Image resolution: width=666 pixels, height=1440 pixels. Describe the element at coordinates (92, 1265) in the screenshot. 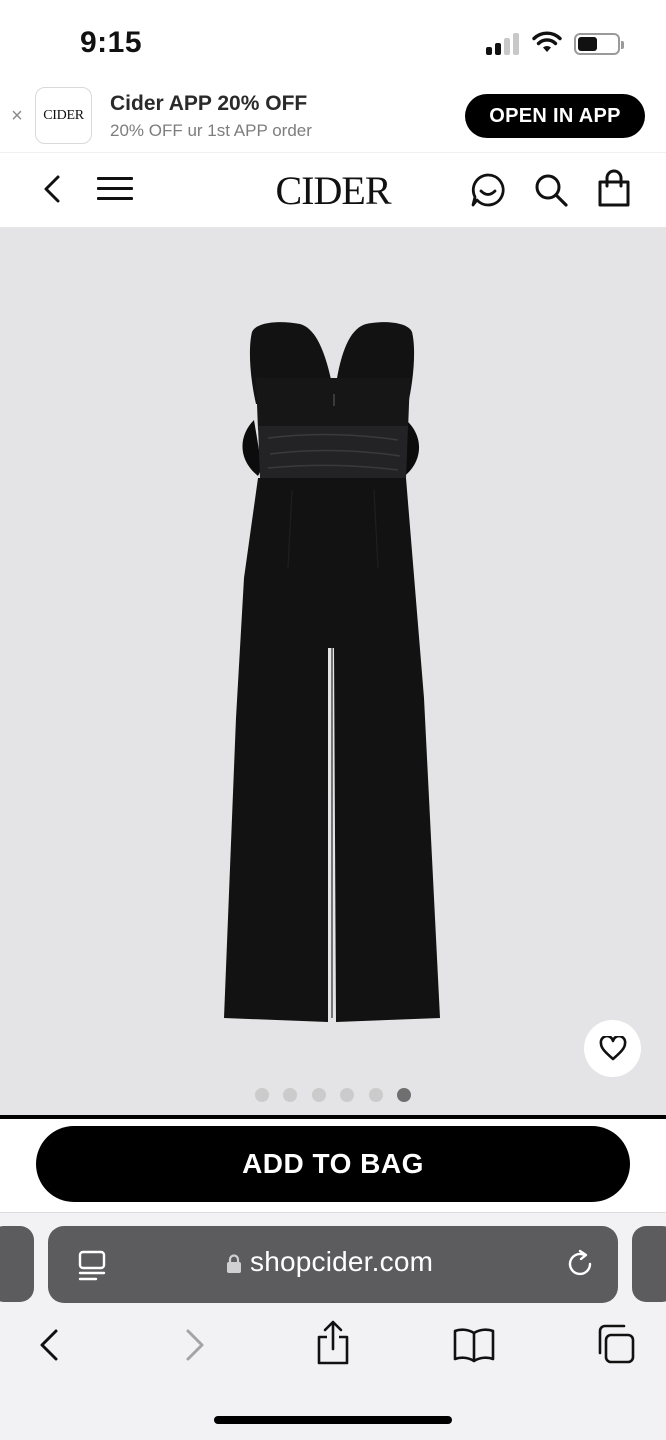

I see `reader-icon` at that location.